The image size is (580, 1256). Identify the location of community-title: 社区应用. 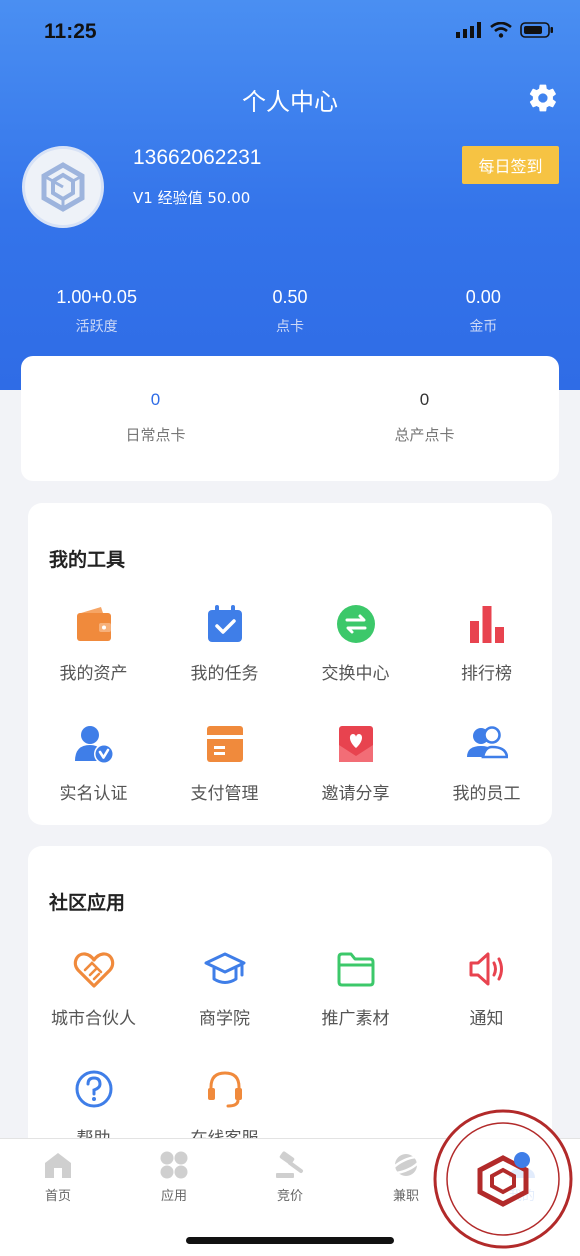
(87, 903).